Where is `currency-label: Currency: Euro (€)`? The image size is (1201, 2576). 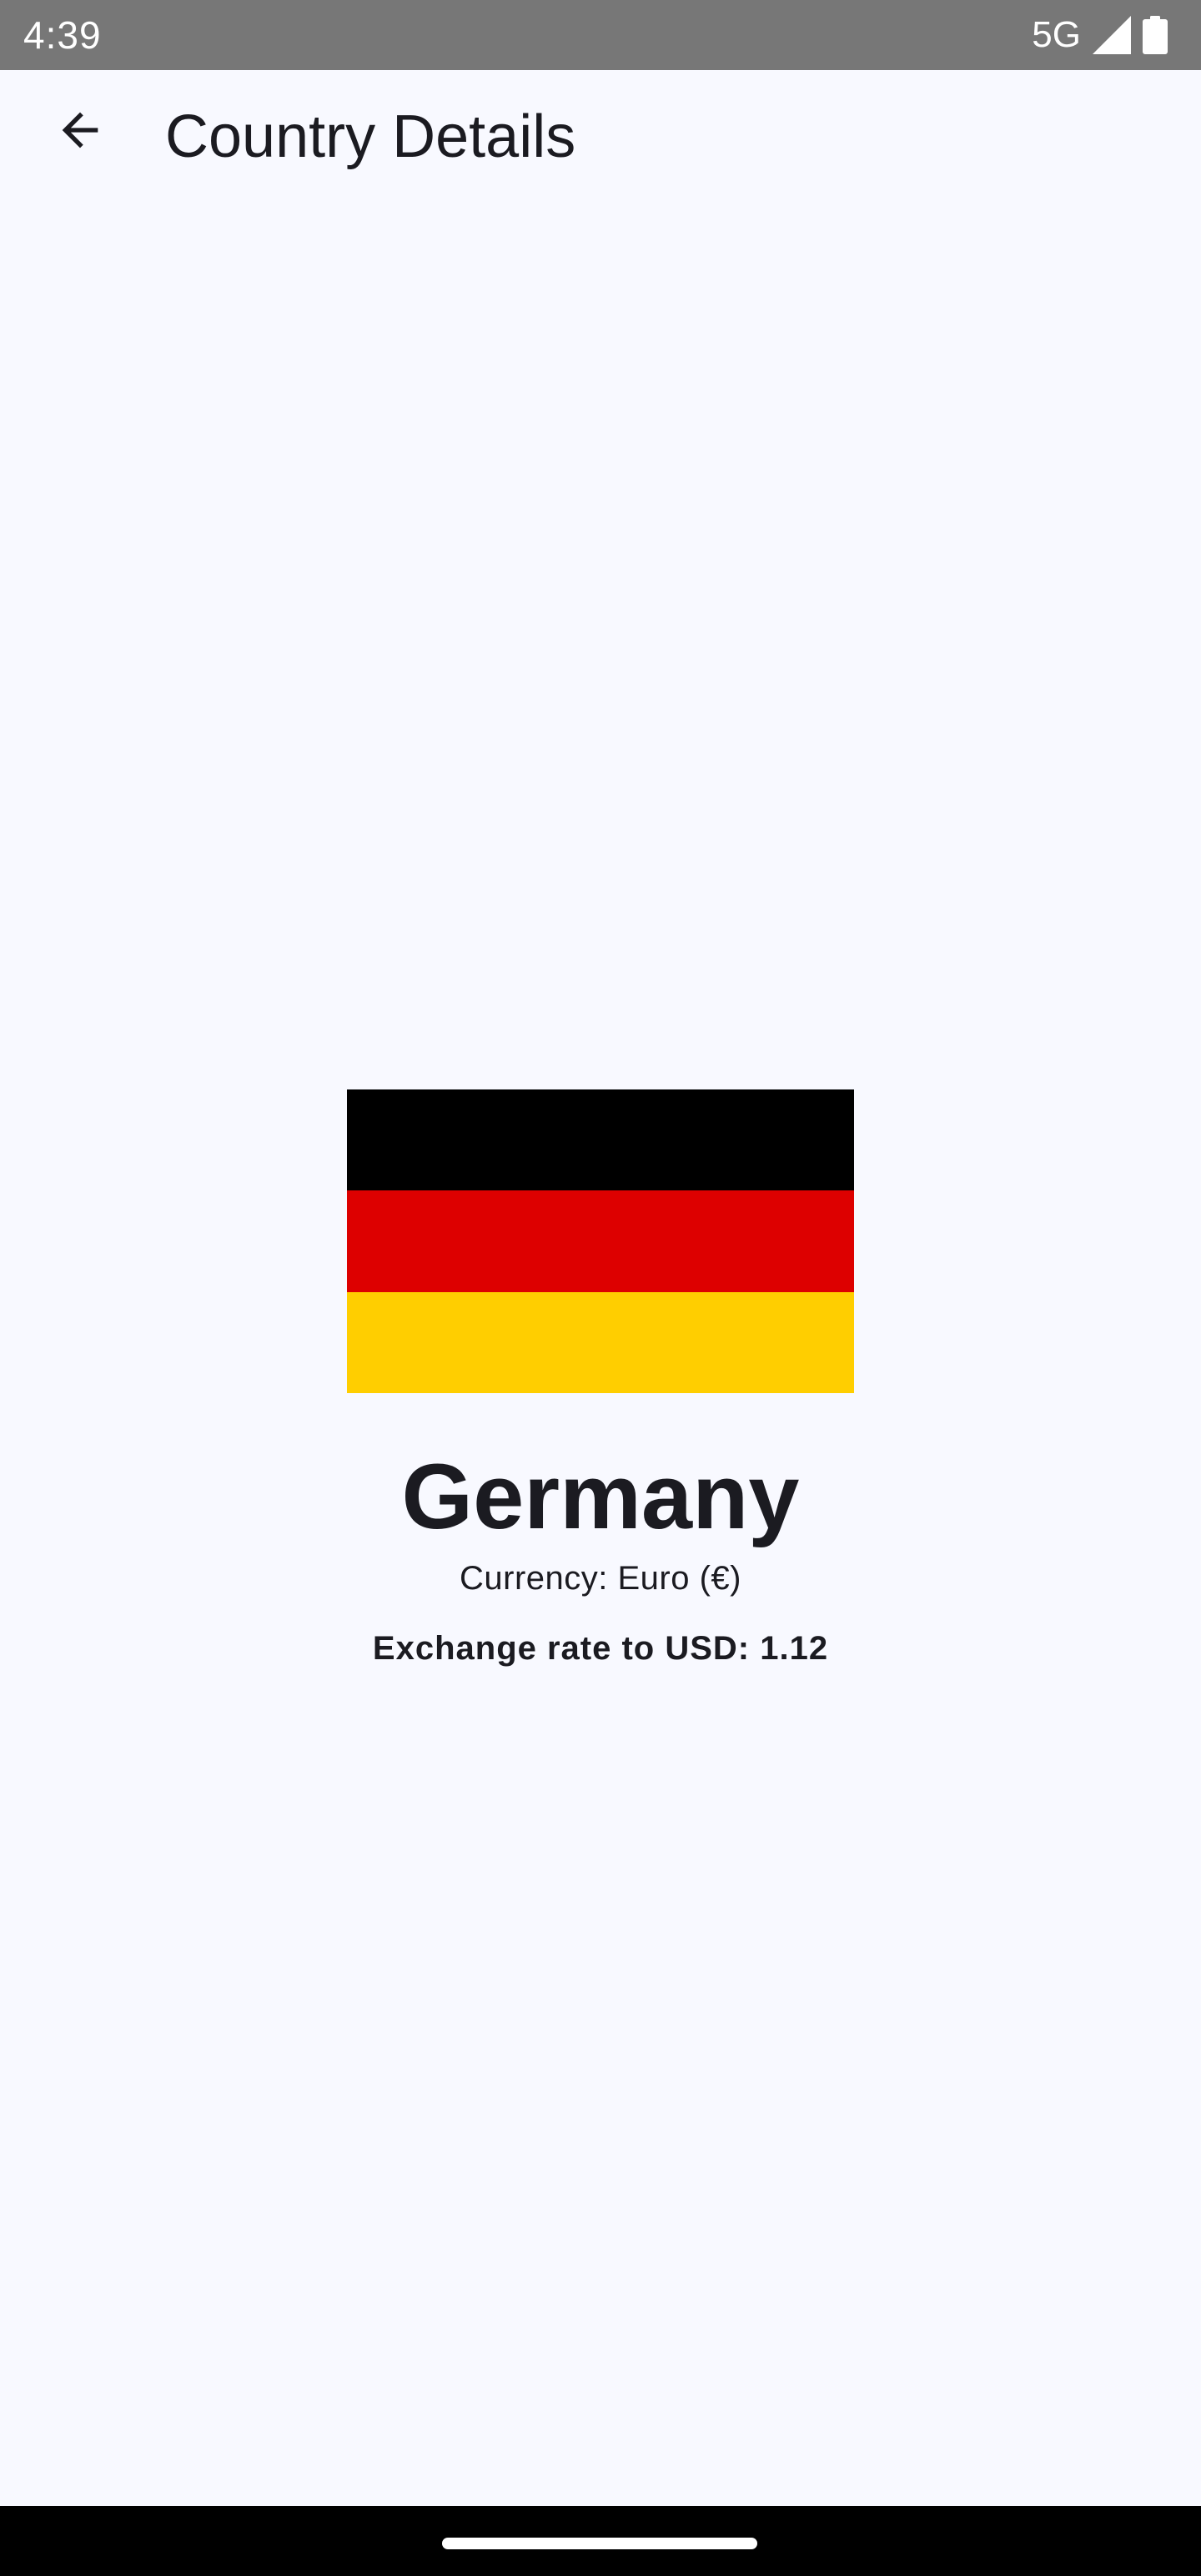 currency-label: Currency: Euro (€) is located at coordinates (601, 1578).